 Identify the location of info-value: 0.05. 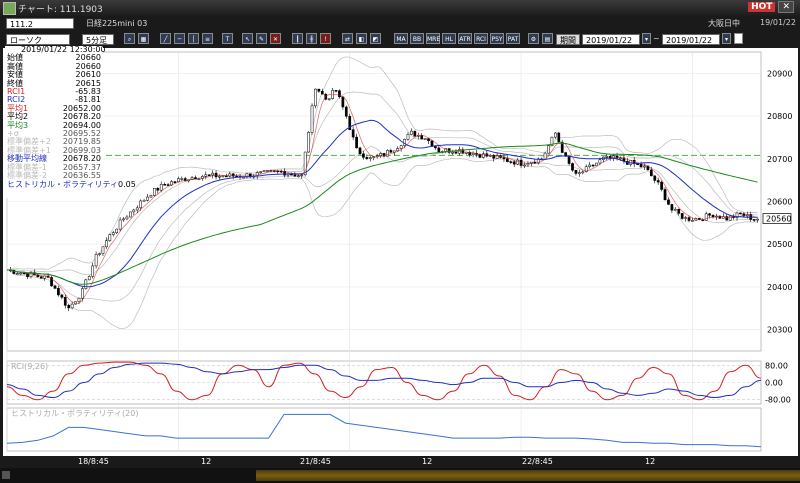
(127, 184).